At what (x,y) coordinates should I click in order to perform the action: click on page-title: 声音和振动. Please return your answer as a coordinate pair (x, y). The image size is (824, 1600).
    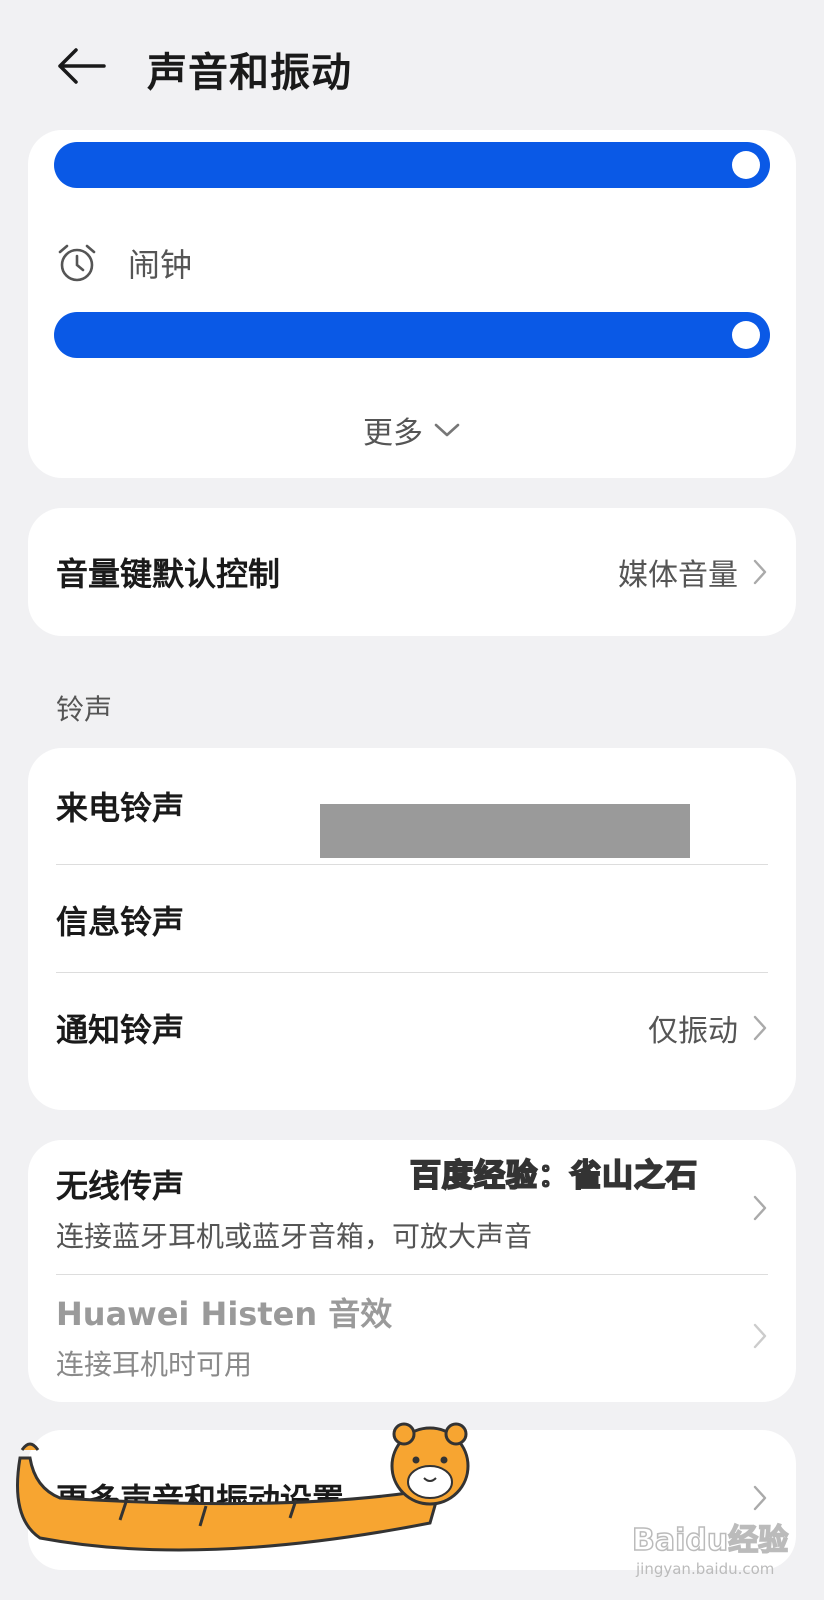
    Looking at the image, I should click on (249, 73).